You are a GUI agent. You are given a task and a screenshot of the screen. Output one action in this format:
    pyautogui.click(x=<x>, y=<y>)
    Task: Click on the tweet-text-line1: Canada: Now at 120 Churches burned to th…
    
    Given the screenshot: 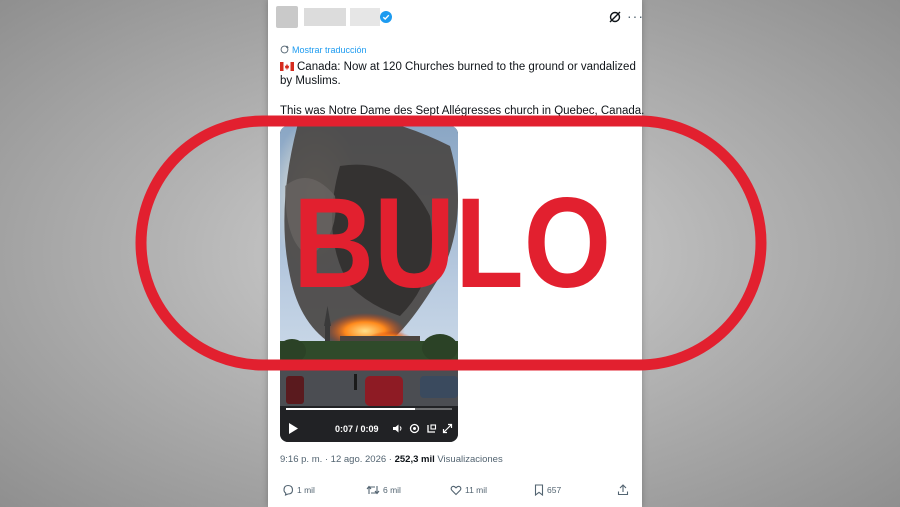 What is the action you would take?
    pyautogui.click(x=458, y=74)
    